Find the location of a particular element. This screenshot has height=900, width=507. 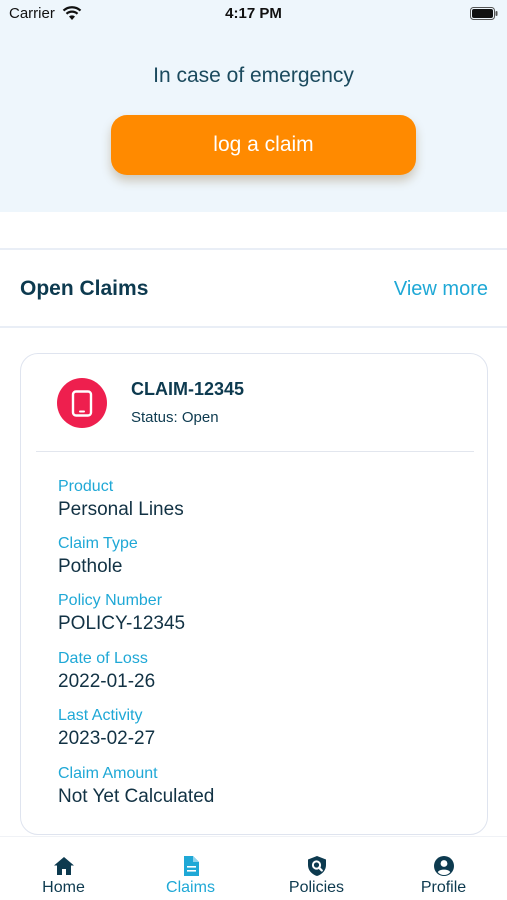

field-last-activity: Last Activity 2023-02-27 is located at coordinates (106, 729).